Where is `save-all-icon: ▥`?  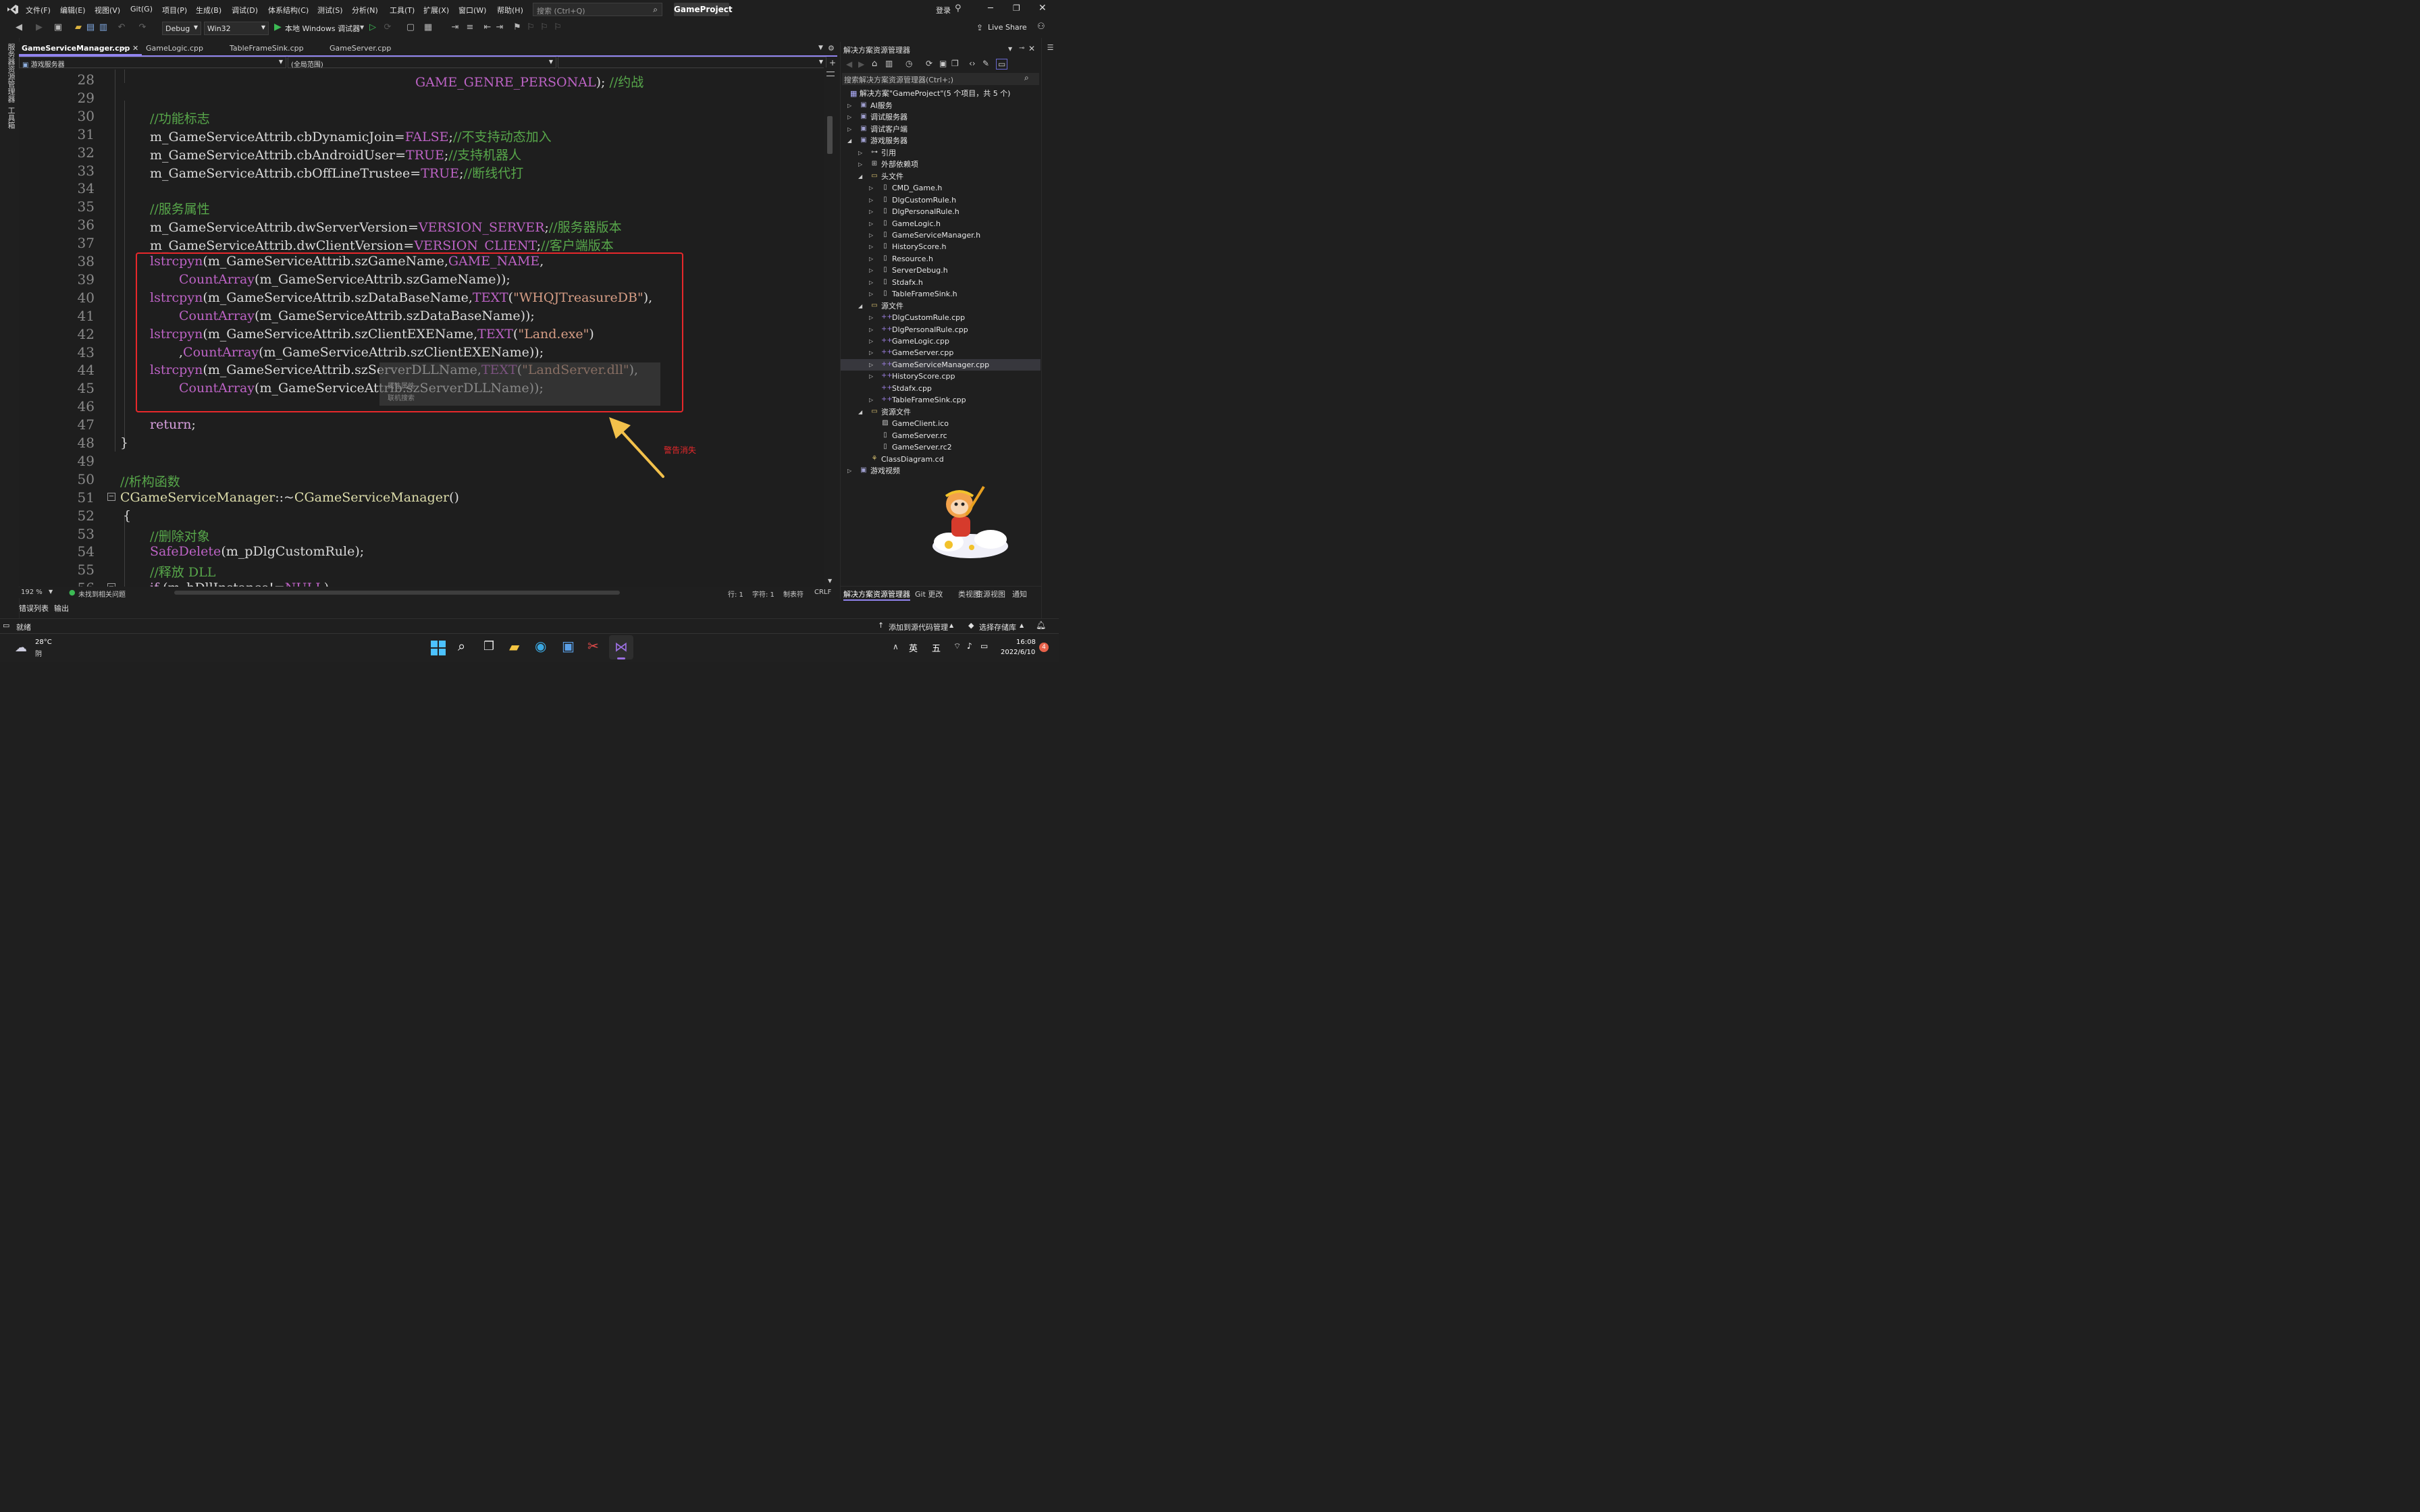 save-all-icon: ▥ is located at coordinates (103, 27).